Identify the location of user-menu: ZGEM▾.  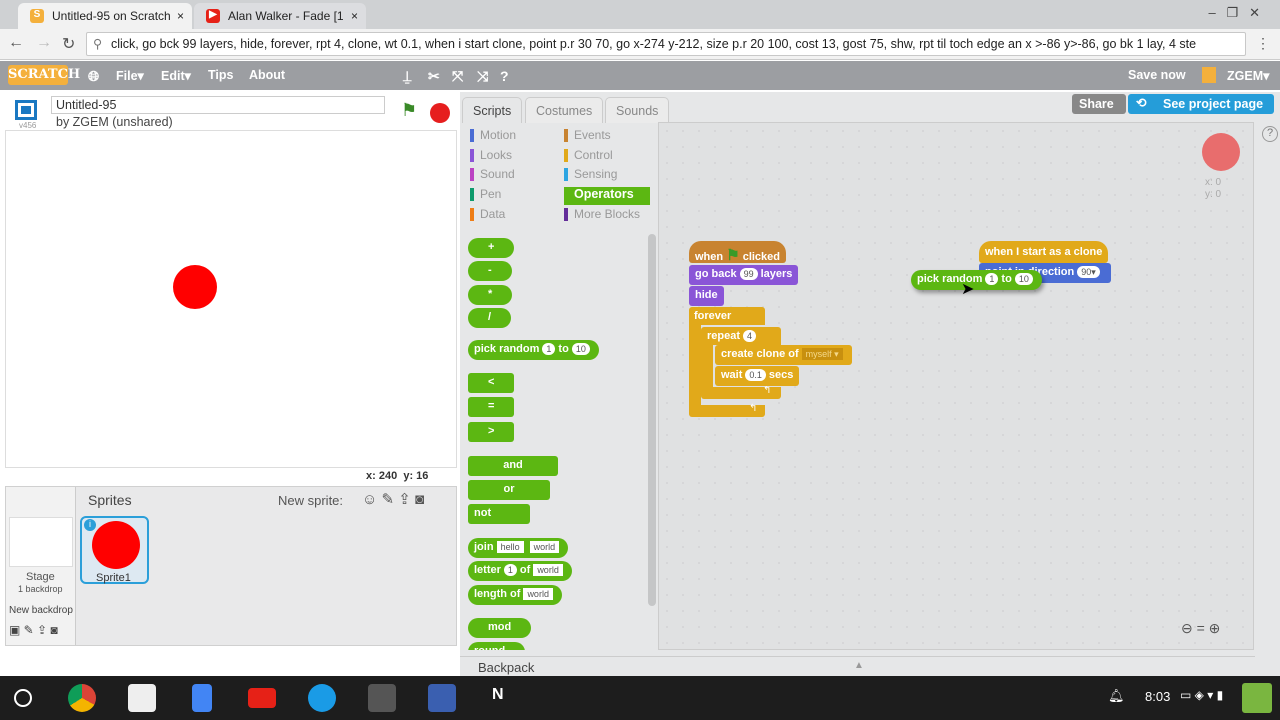
(1248, 75).